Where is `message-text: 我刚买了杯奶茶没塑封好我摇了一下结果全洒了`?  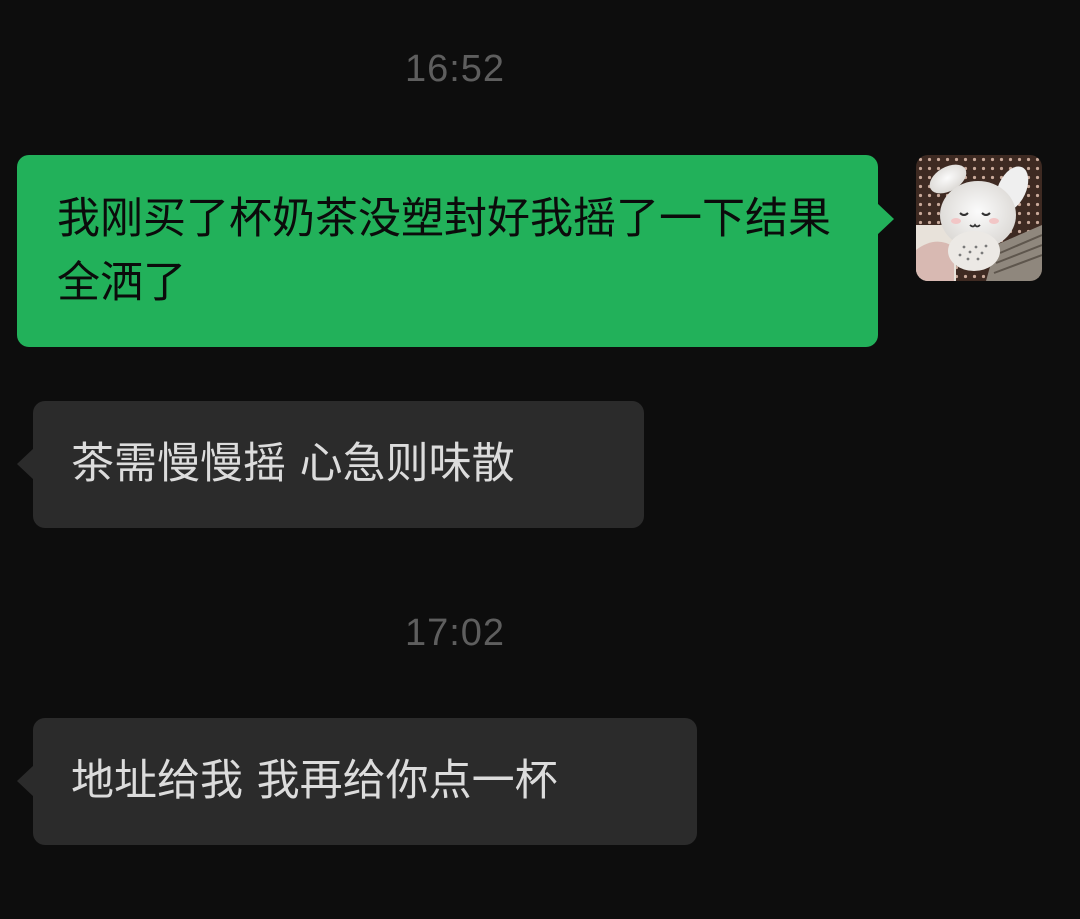
message-text: 我刚买了杯奶茶没塑封好我摇了一下结果全洒了 is located at coordinates (444, 251).